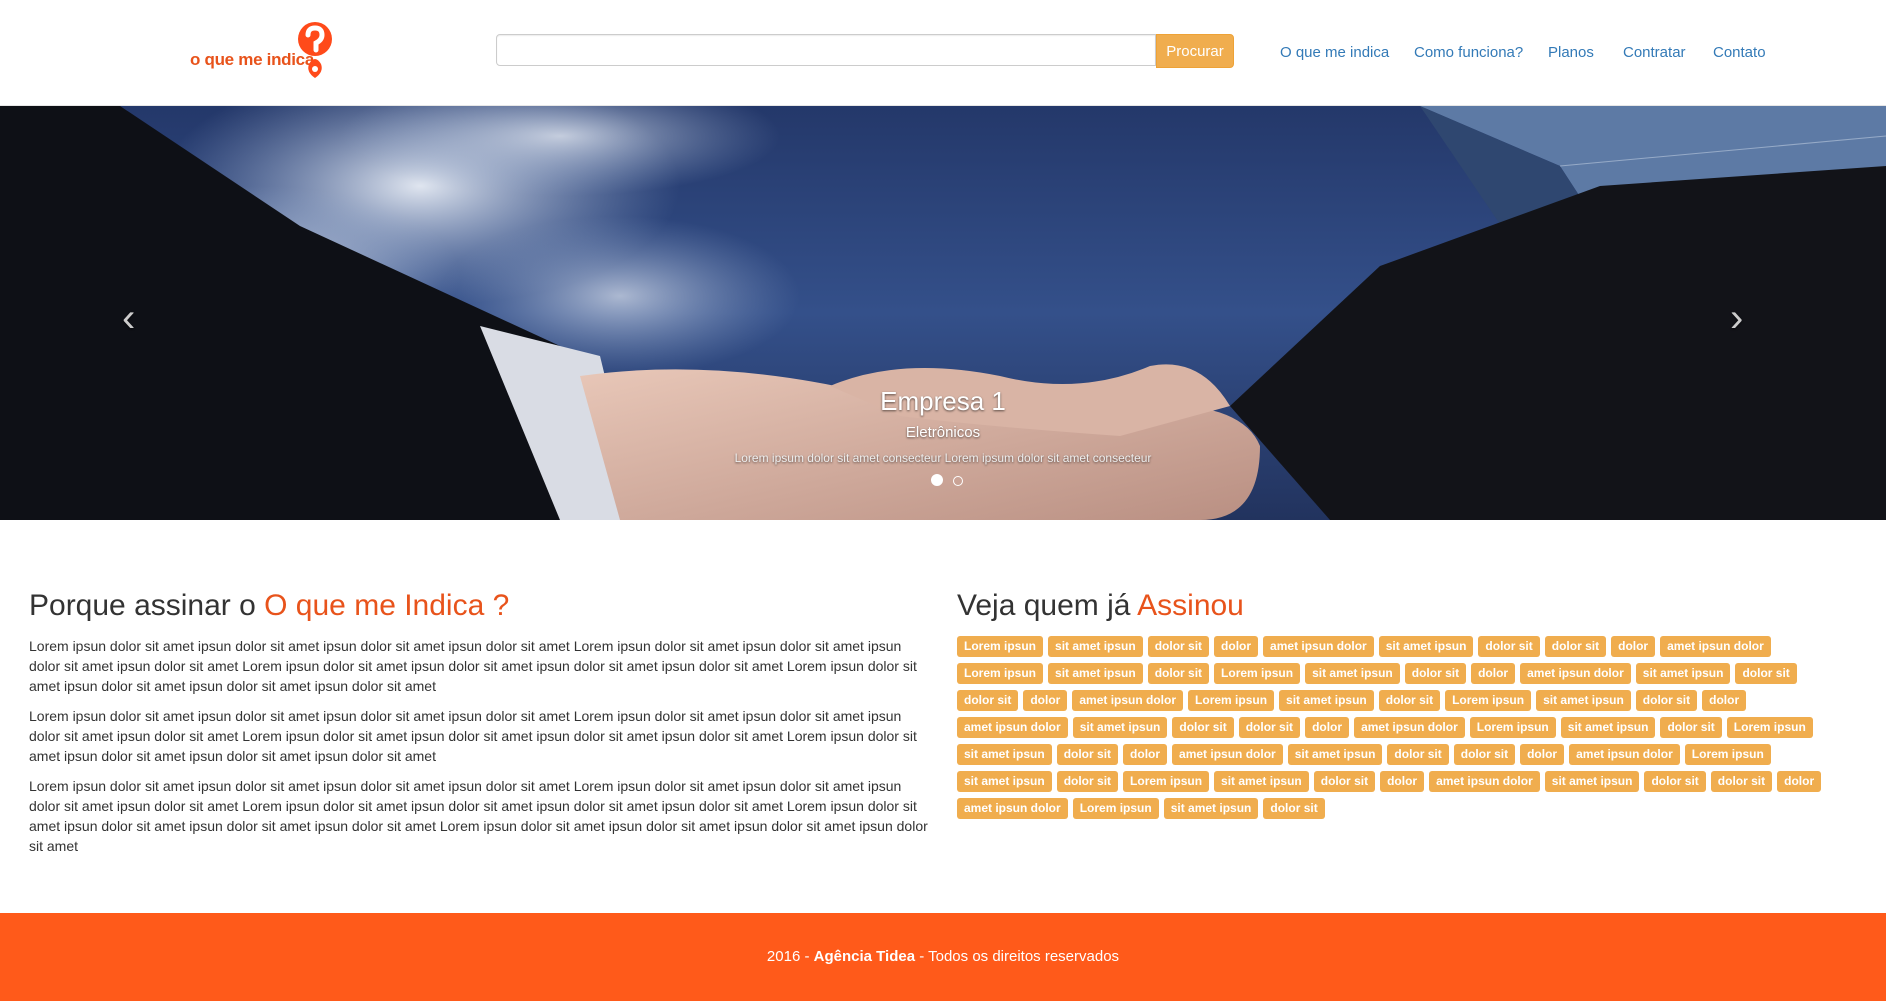 This screenshot has width=1886, height=1001. Describe the element at coordinates (1334, 52) in the screenshot. I see `nav-item-o-que-me-indica: O que me indica` at that location.